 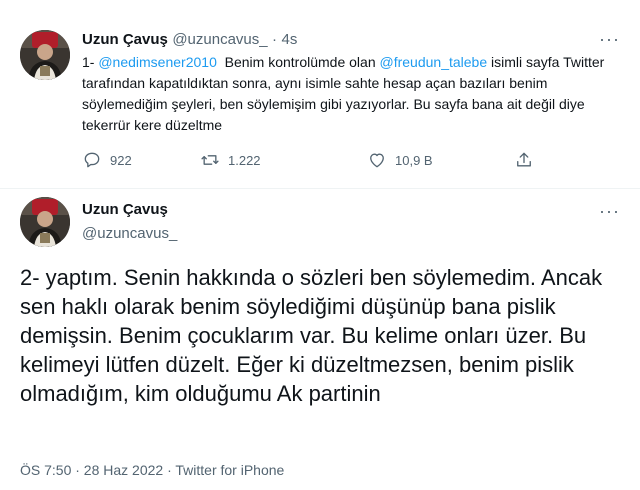 I want to click on tweet-time: 4s, so click(x=290, y=39).